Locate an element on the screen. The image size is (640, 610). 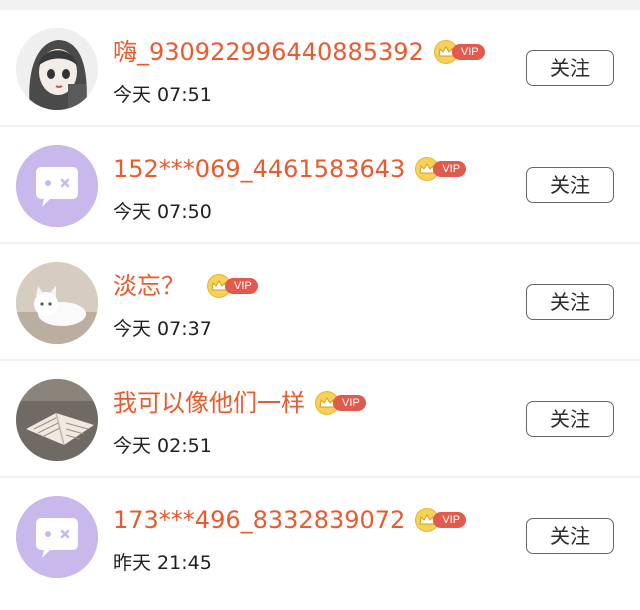
user-name: 淡忘？ is located at coordinates (149, 286).